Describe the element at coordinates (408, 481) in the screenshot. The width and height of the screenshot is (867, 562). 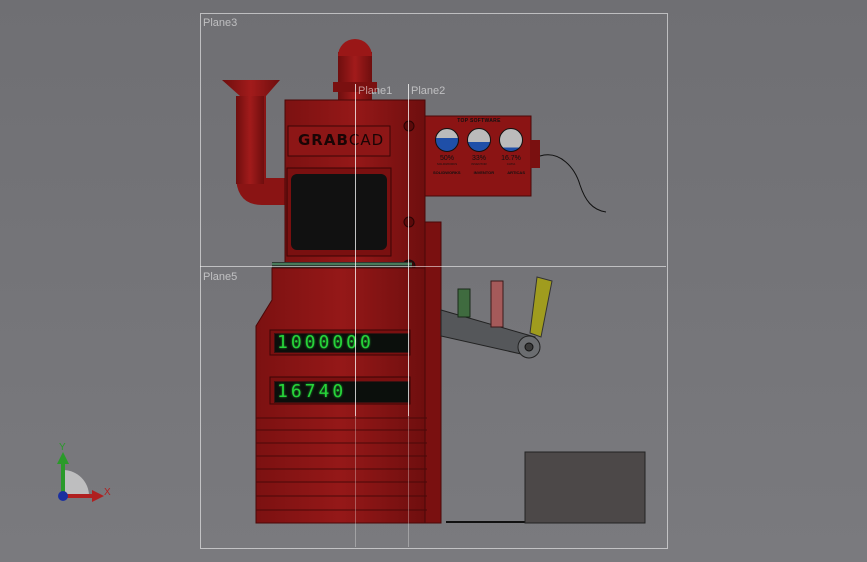
I see `plane2-line-faint` at that location.